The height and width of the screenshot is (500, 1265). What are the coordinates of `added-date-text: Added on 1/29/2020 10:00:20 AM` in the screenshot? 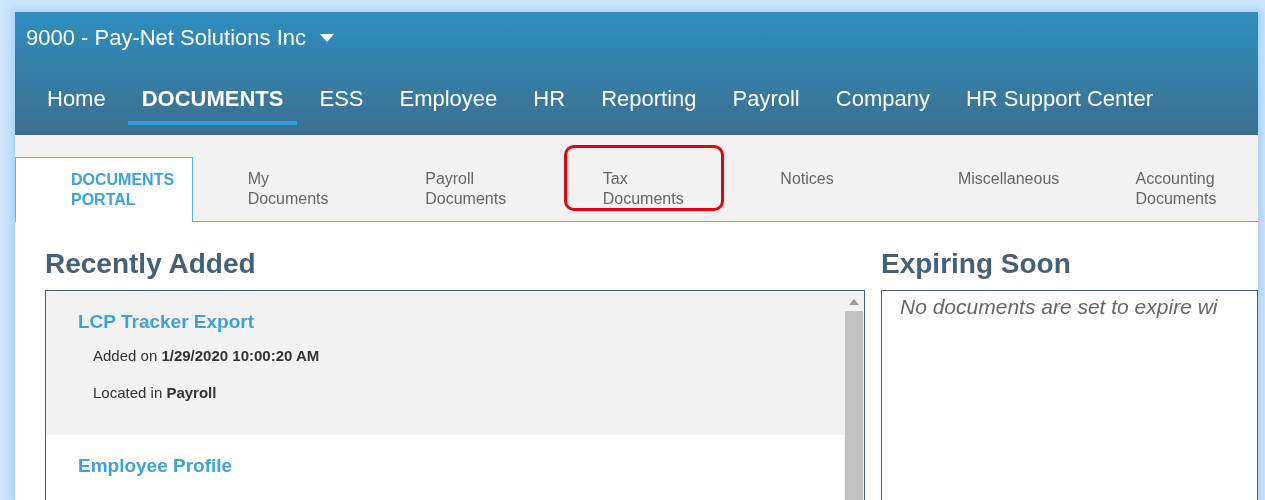 It's located at (206, 355).